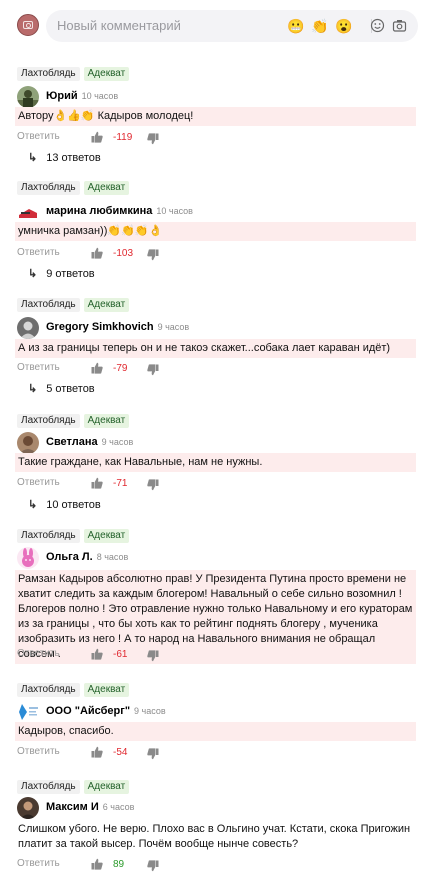 This screenshot has width=438, height=883. Describe the element at coordinates (123, 253) in the screenshot. I see `rating-score: -103` at that location.